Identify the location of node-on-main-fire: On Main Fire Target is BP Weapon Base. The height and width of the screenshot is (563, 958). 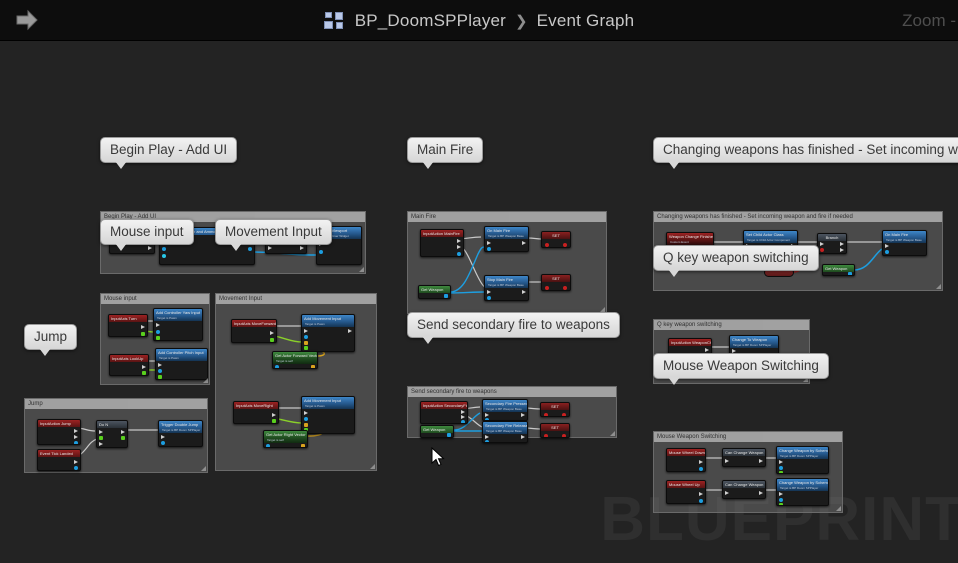
(506, 239).